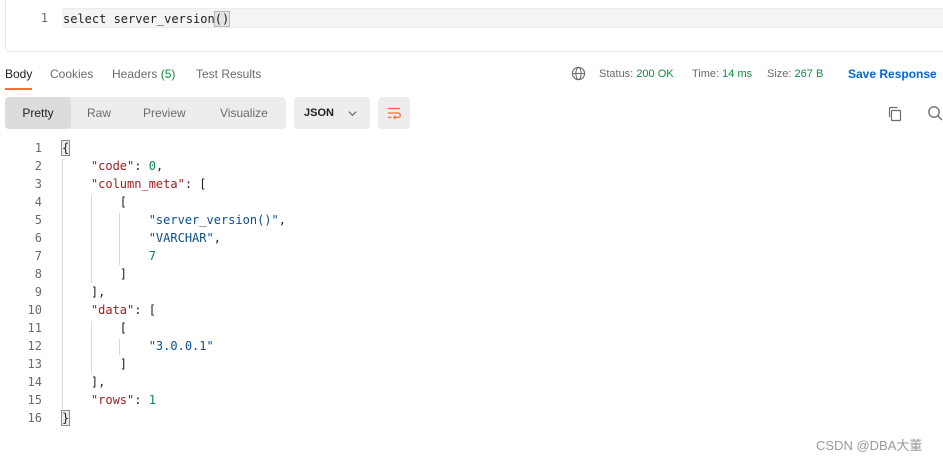 The height and width of the screenshot is (462, 943). Describe the element at coordinates (655, 74) in the screenshot. I see `status-value: 200 OK` at that location.